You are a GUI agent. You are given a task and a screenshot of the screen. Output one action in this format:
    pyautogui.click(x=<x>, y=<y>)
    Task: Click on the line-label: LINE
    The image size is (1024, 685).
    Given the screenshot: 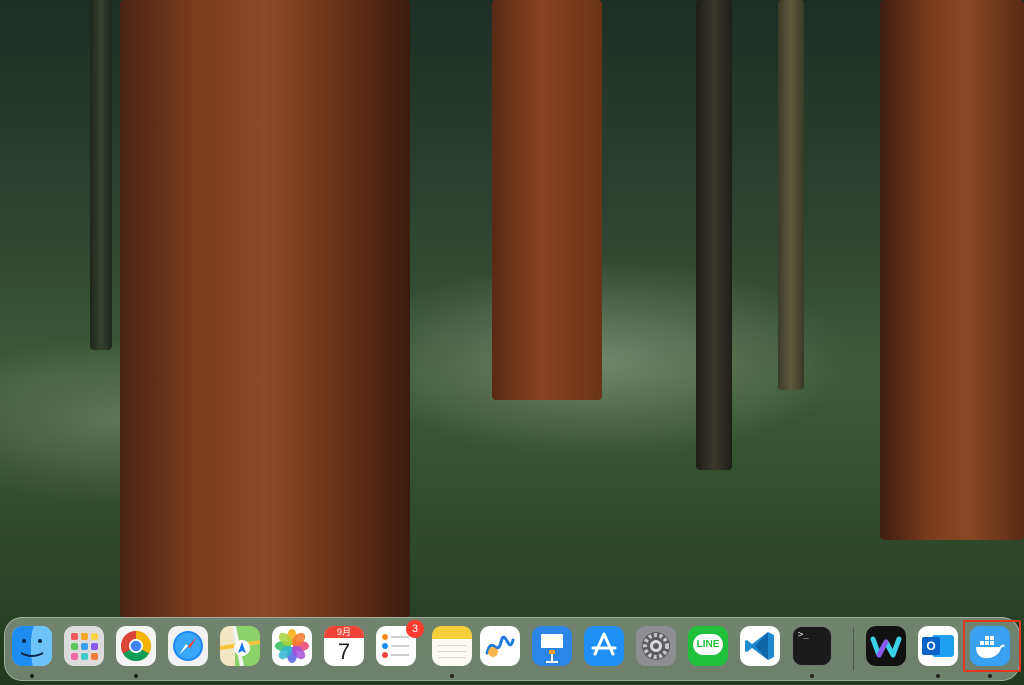 What is the action you would take?
    pyautogui.click(x=708, y=644)
    